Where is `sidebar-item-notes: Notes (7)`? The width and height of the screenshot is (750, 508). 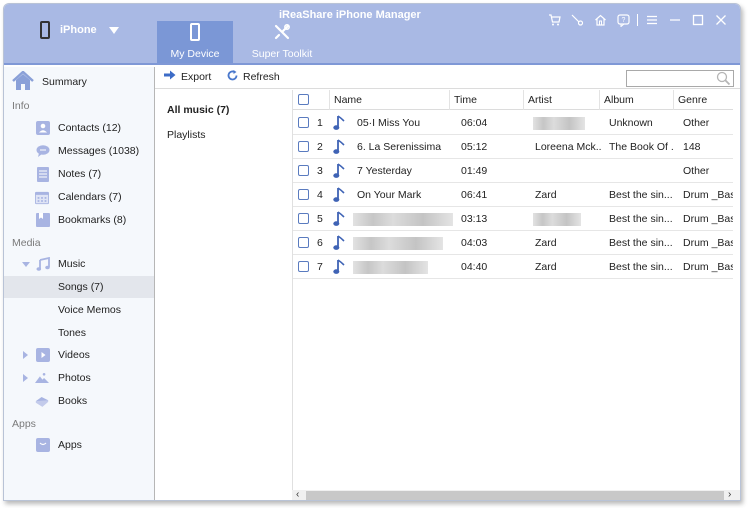 sidebar-item-notes: Notes (7) is located at coordinates (79, 174).